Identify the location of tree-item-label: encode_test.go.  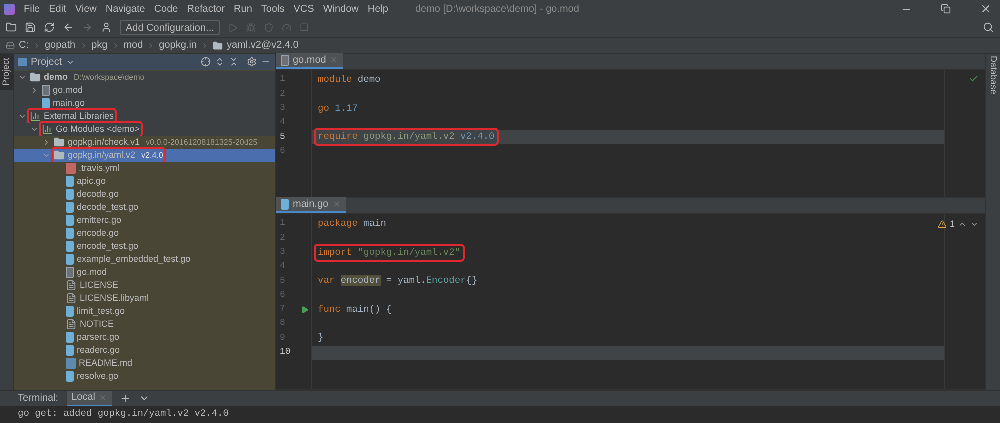
(108, 246).